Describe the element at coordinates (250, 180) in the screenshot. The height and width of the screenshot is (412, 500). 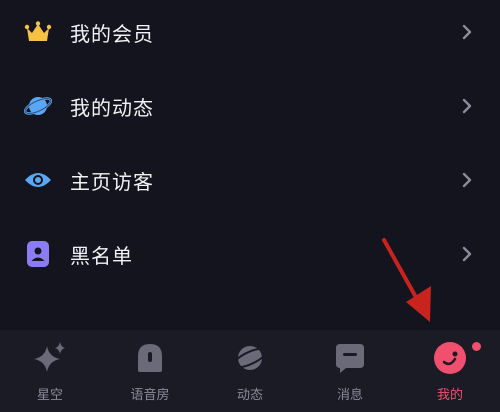
I see `menu-item-visitors: 主页访客` at that location.